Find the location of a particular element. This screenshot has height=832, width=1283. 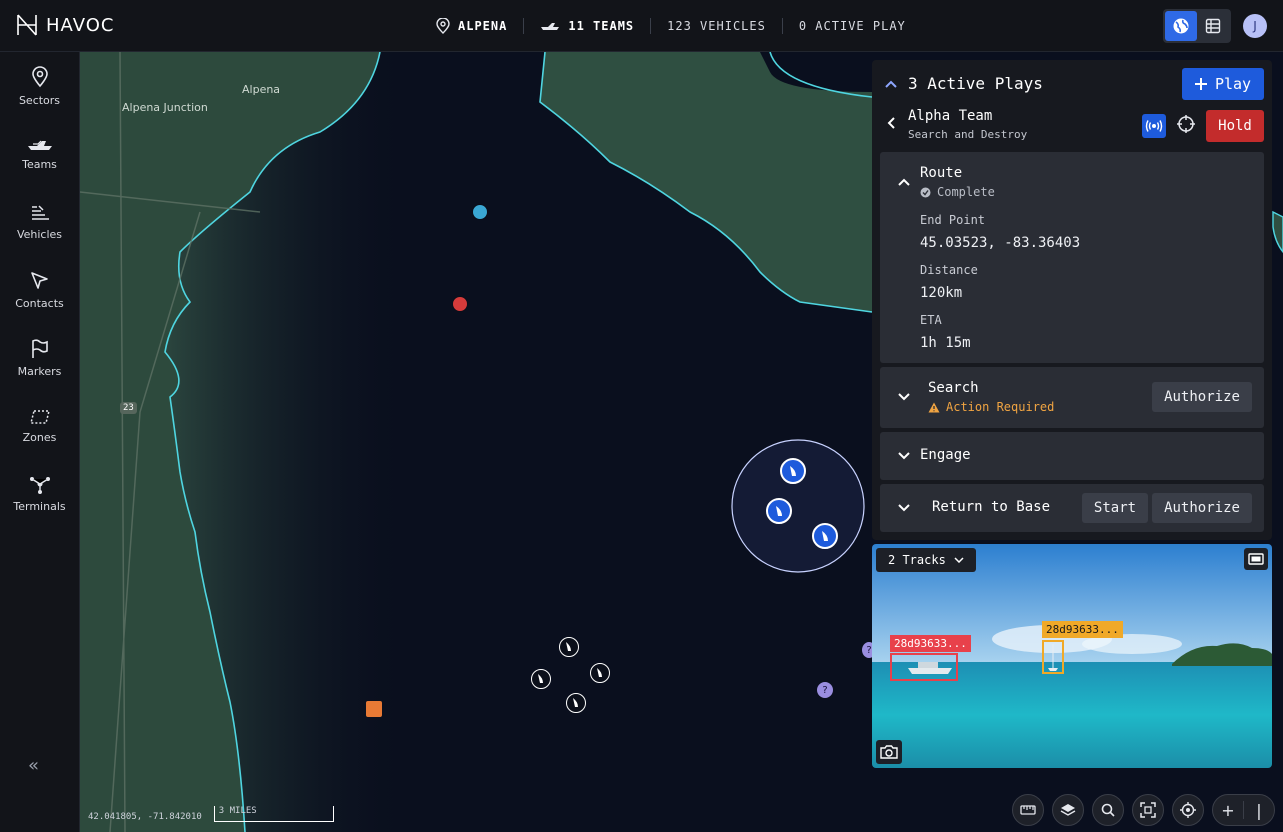

sidebar-item-contacts: Contacts is located at coordinates (39, 290).